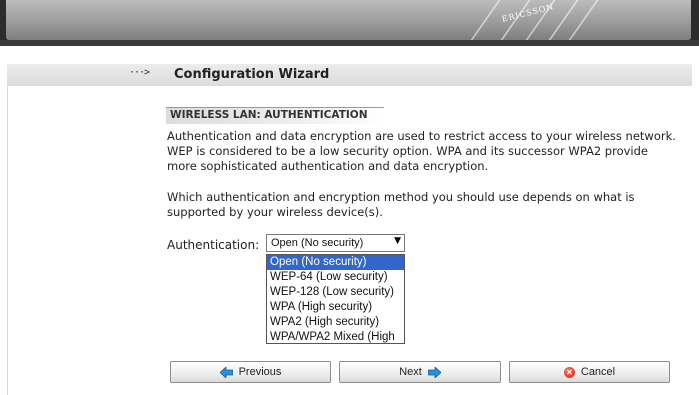 Image resolution: width=699 pixels, height=395 pixels. What do you see at coordinates (252, 74) in the screenshot?
I see `page-title: Configuration Wizard` at bounding box center [252, 74].